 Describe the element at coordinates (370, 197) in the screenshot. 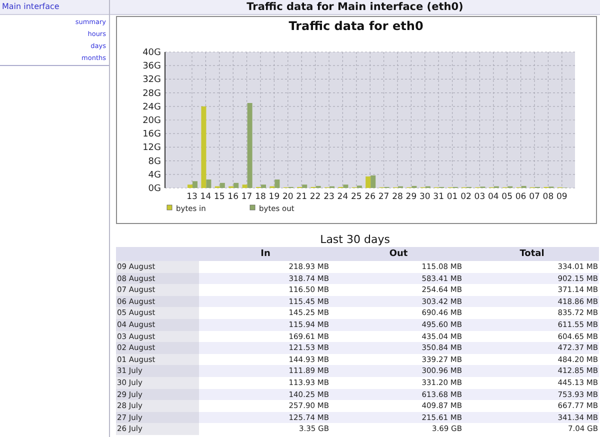

I see `x-tick-label: 26` at that location.